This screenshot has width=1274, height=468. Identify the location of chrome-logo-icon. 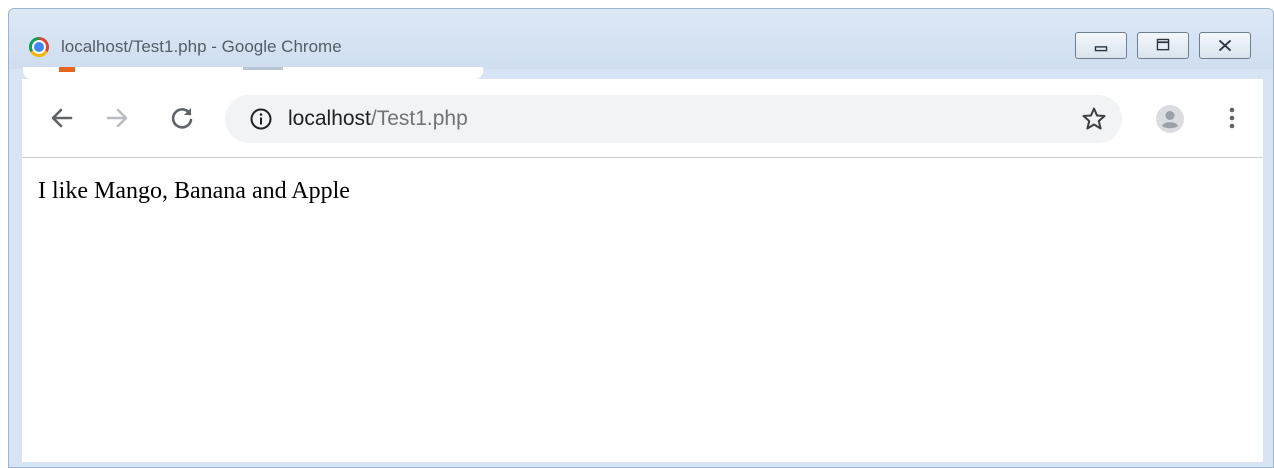
(39, 47).